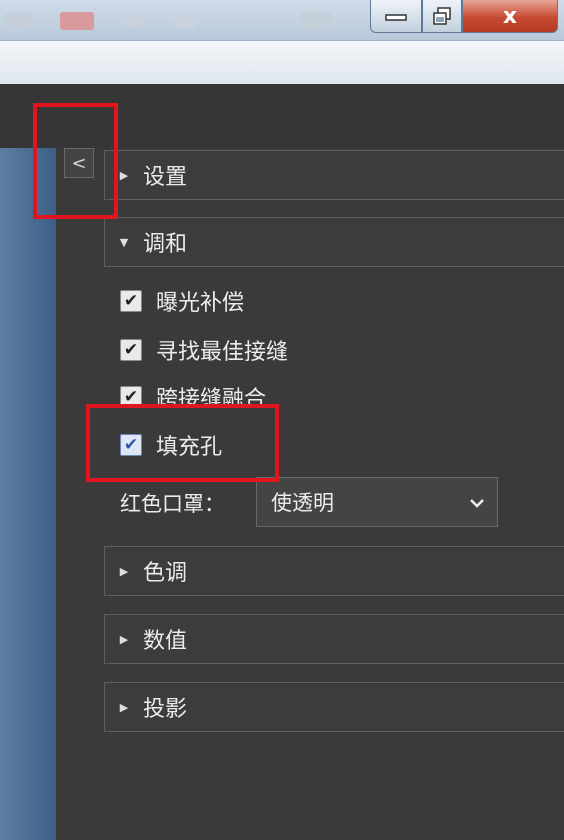  What do you see at coordinates (222, 352) in the screenshot?
I see `checkbox-label: 寻找最佳接缝` at bounding box center [222, 352].